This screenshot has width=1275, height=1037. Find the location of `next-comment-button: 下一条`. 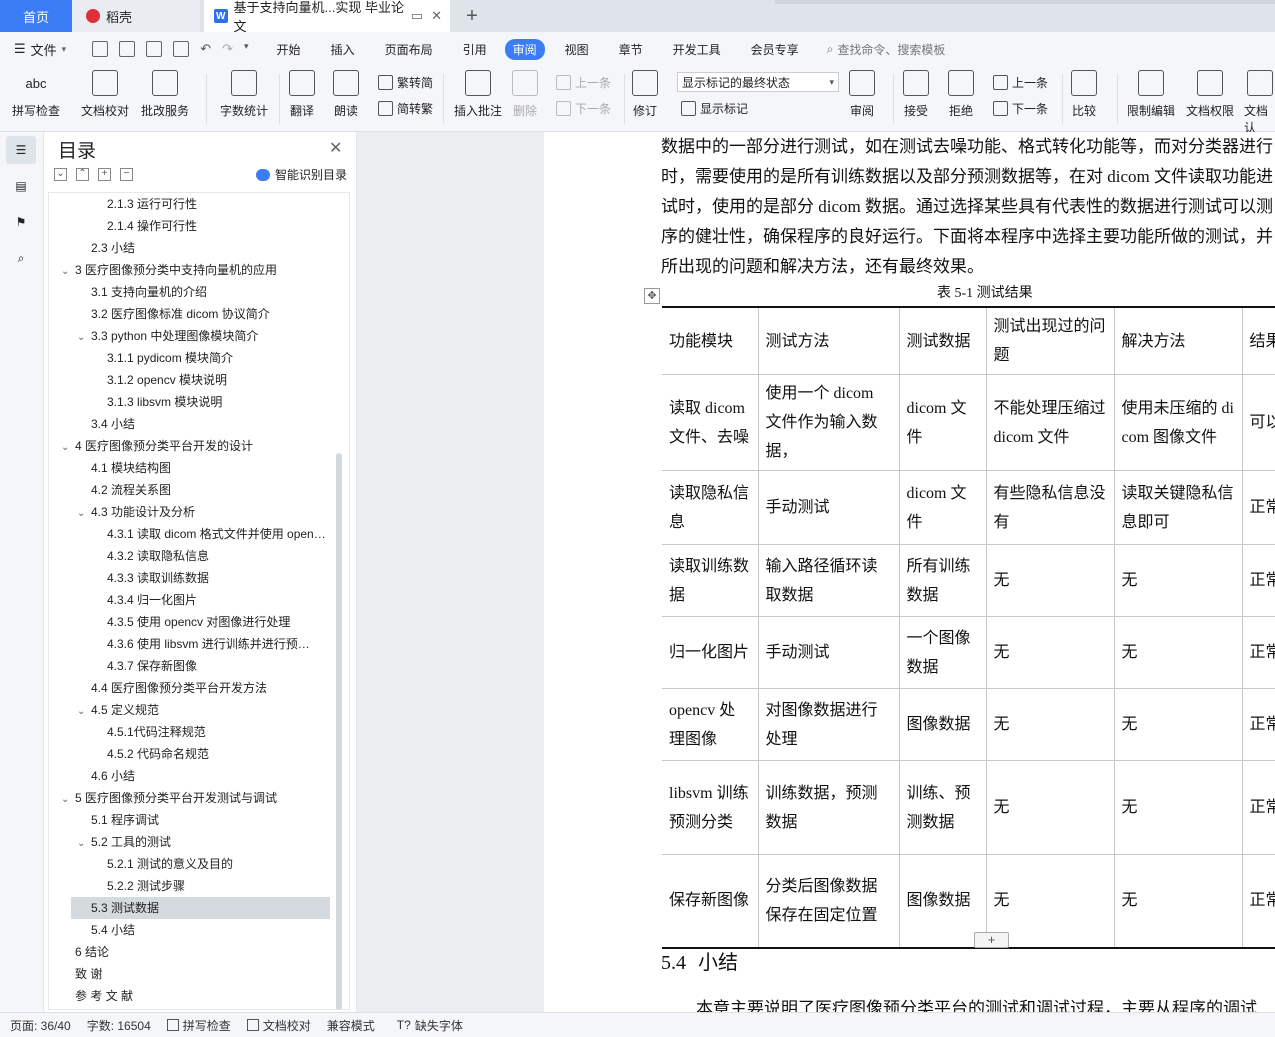

next-comment-button: 下一条 is located at coordinates (583, 108).